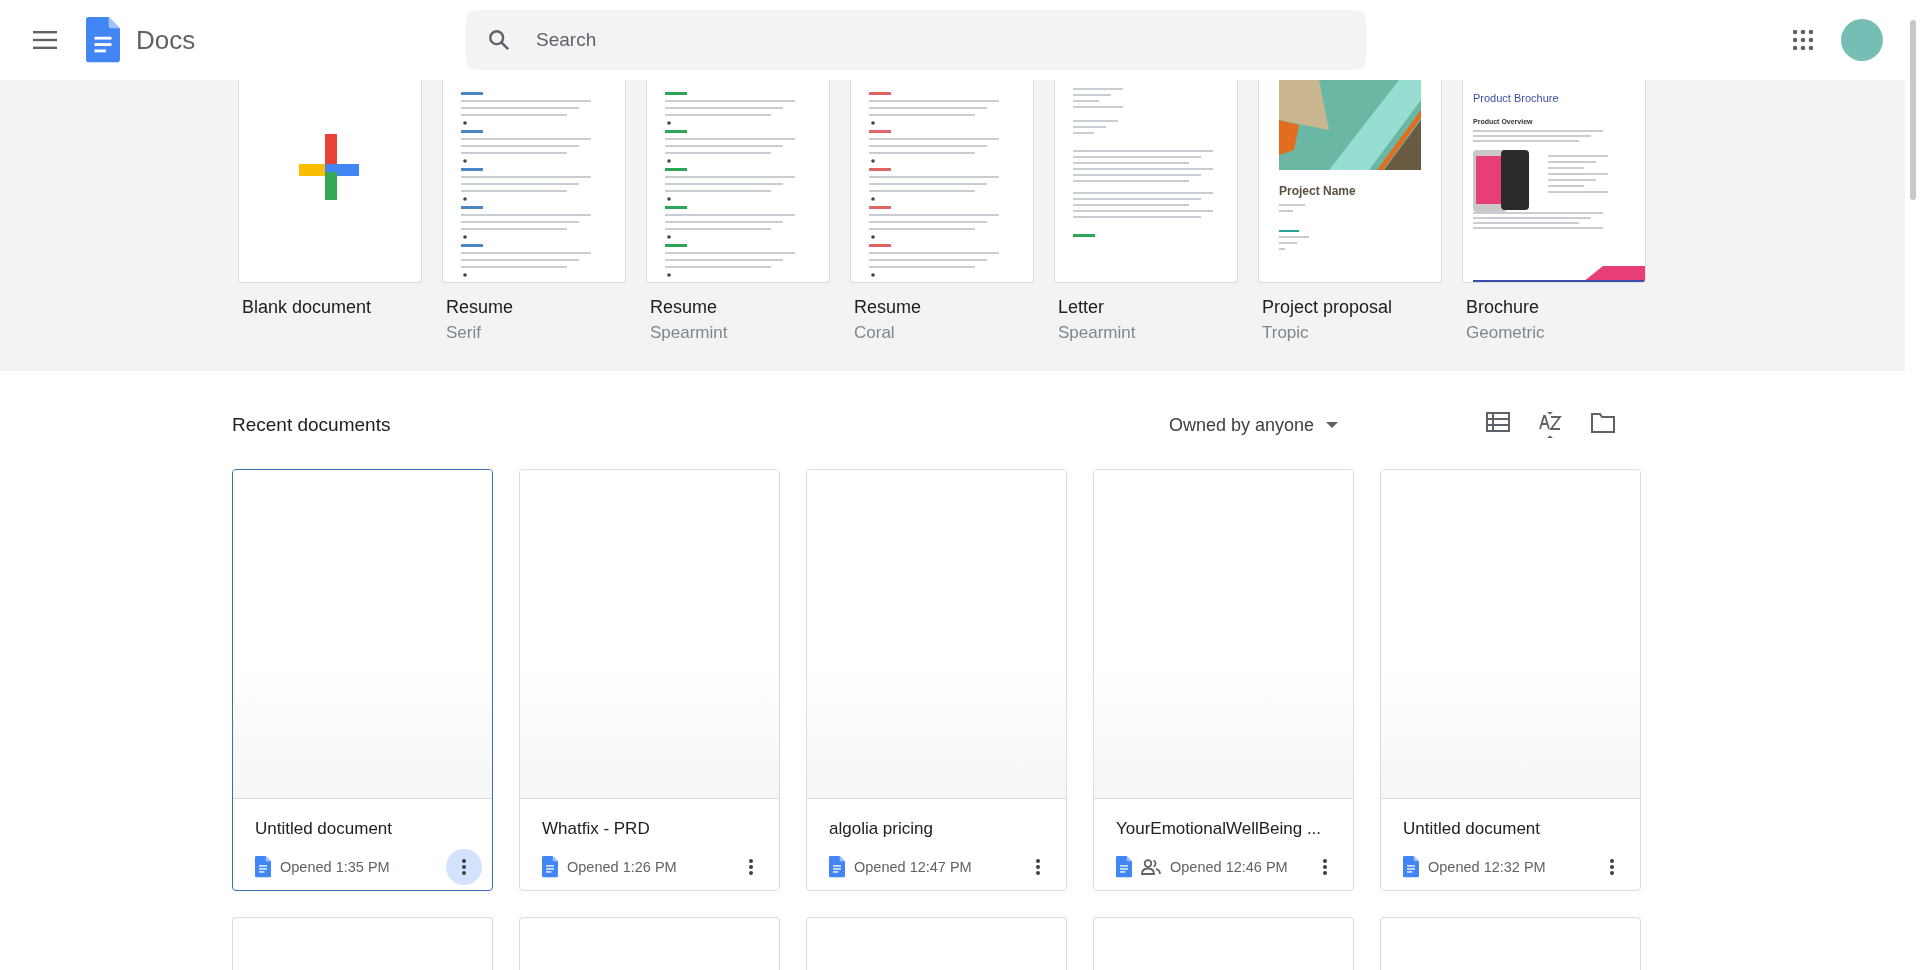 The image size is (1920, 970). Describe the element at coordinates (329, 167) in the screenshot. I see `plus-icon` at that location.